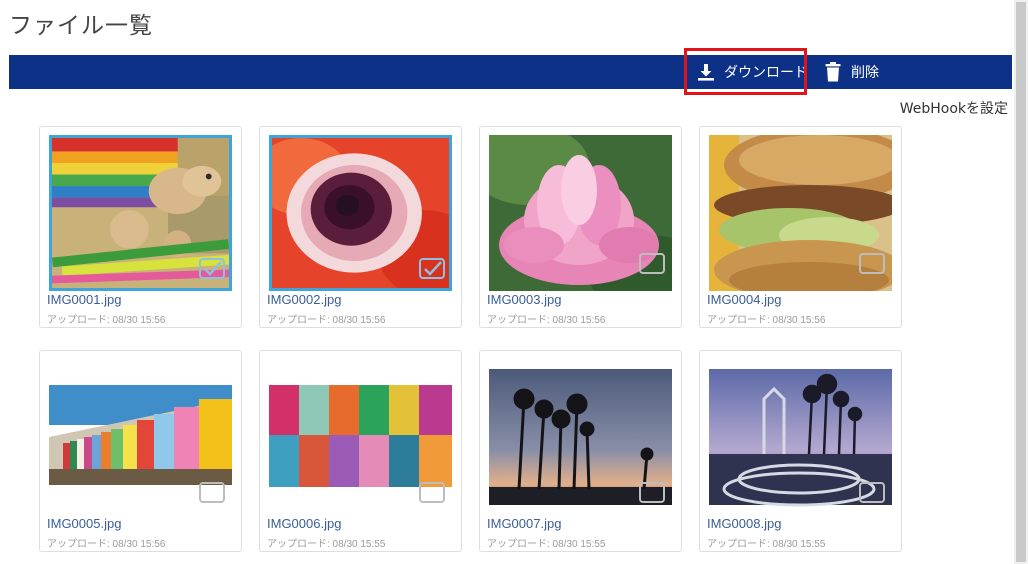 Image resolution: width=1028 pixels, height=564 pixels. What do you see at coordinates (84, 299) in the screenshot?
I see `file-name: IMG0001.jpg` at bounding box center [84, 299].